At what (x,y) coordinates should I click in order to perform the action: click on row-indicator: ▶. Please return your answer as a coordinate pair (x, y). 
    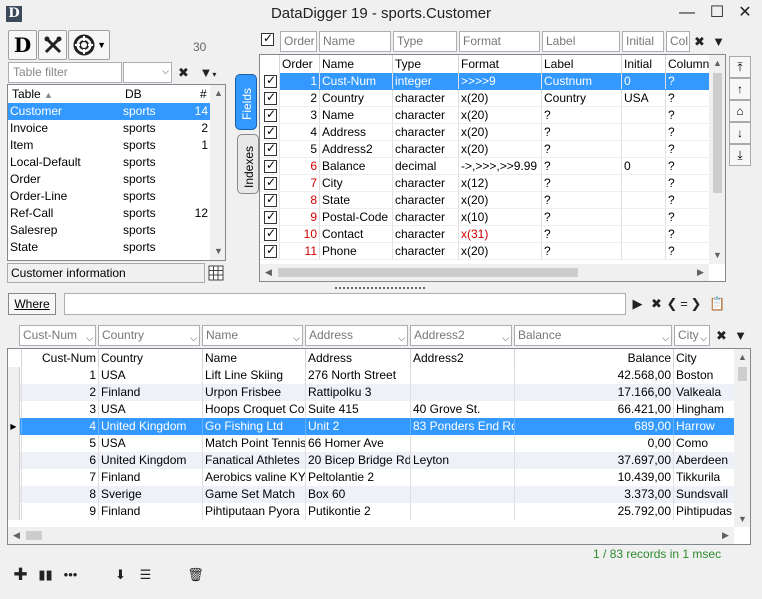
    Looking at the image, I should click on (14, 426).